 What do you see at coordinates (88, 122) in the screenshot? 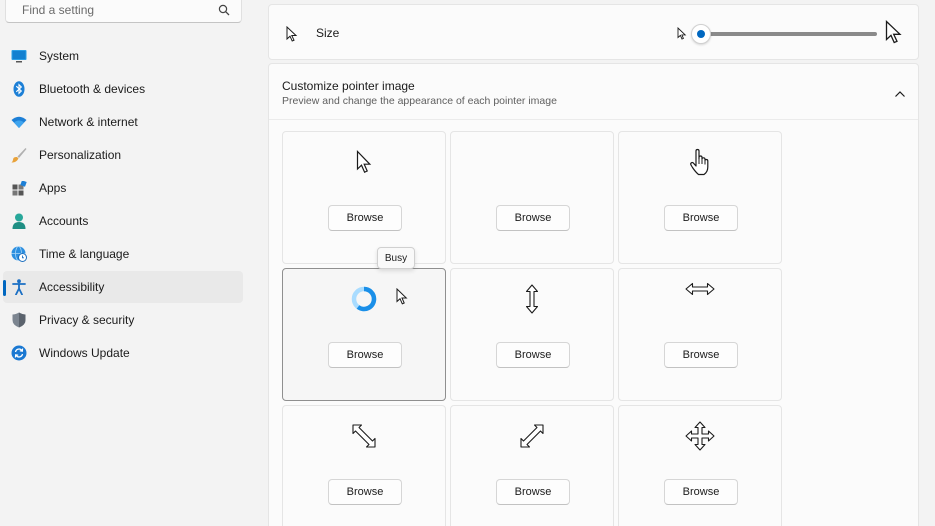
I see `sidebar-item-label: Network & internet` at bounding box center [88, 122].